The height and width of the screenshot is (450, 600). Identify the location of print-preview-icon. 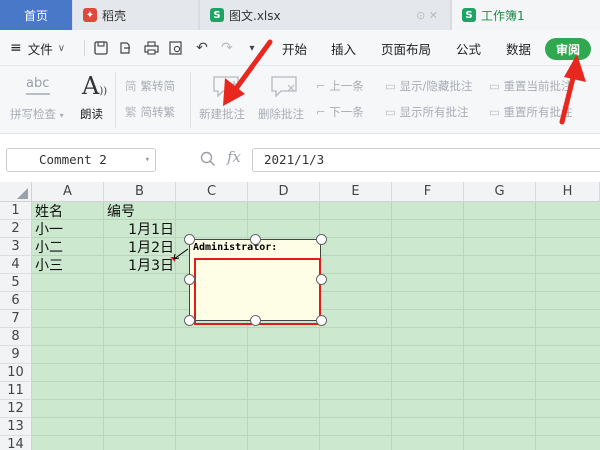
(176, 48).